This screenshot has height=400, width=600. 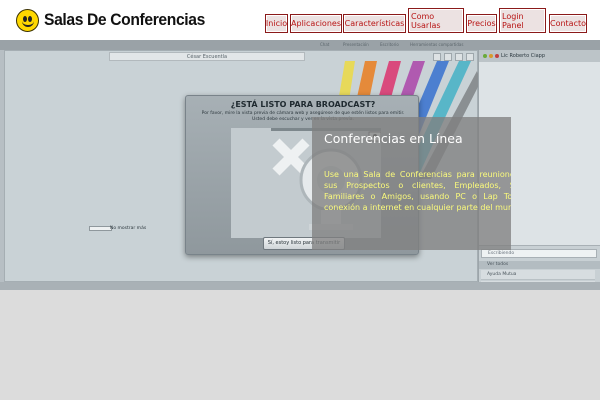 I want to click on status-mic-icon, so click(x=497, y=56).